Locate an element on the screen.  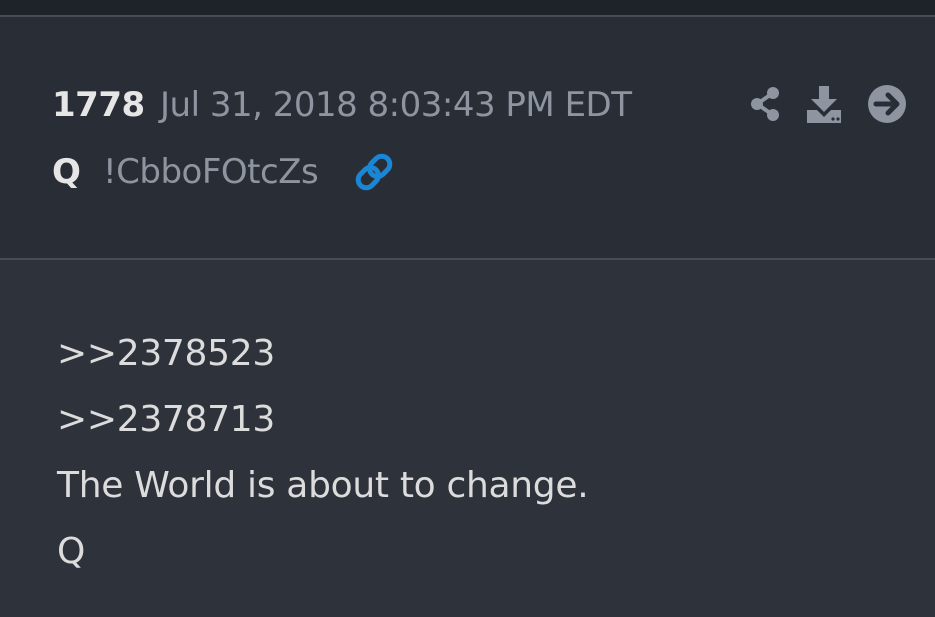
post-body-text: The World is about to change. is located at coordinates (323, 485).